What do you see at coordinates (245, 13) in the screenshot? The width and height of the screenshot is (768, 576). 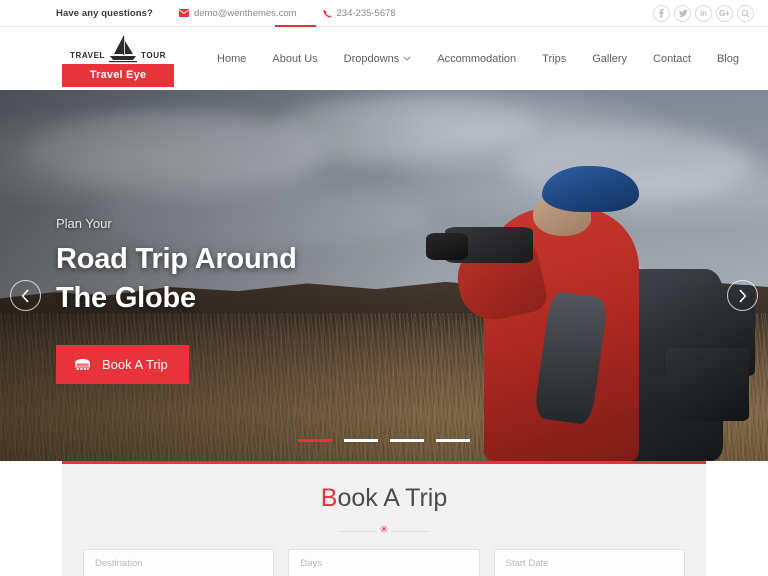 I see `email-text: demo@wenthemes.com` at bounding box center [245, 13].